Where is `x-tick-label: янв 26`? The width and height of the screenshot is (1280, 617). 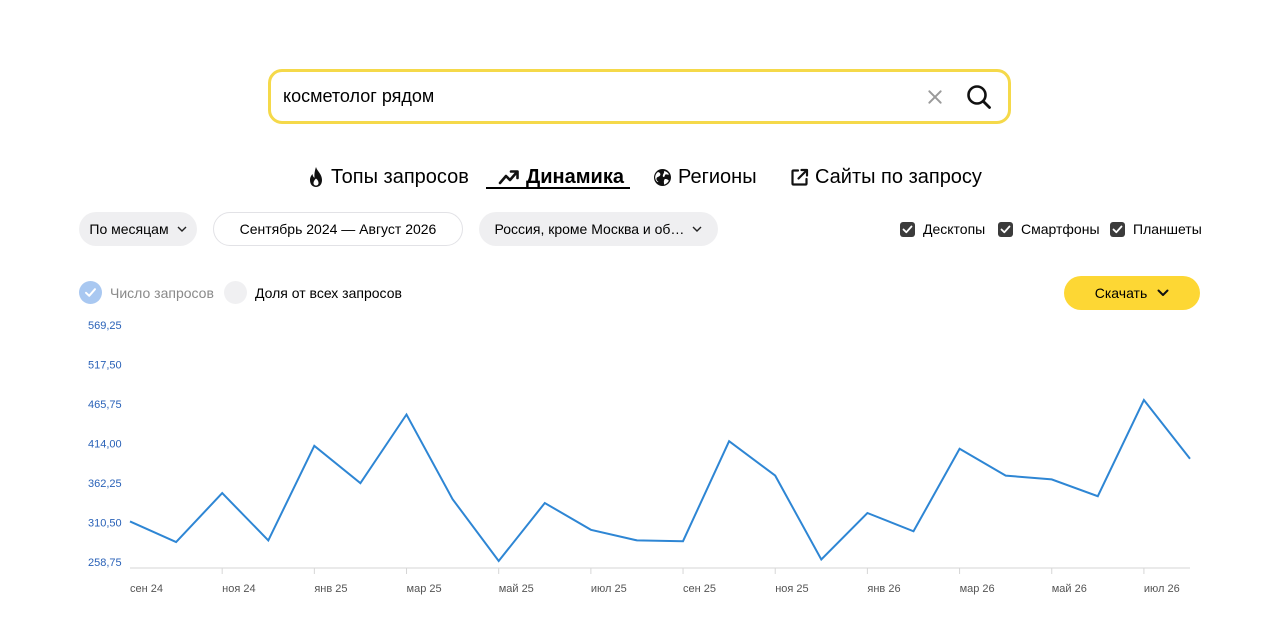
x-tick-label: янв 26 is located at coordinates (883, 589).